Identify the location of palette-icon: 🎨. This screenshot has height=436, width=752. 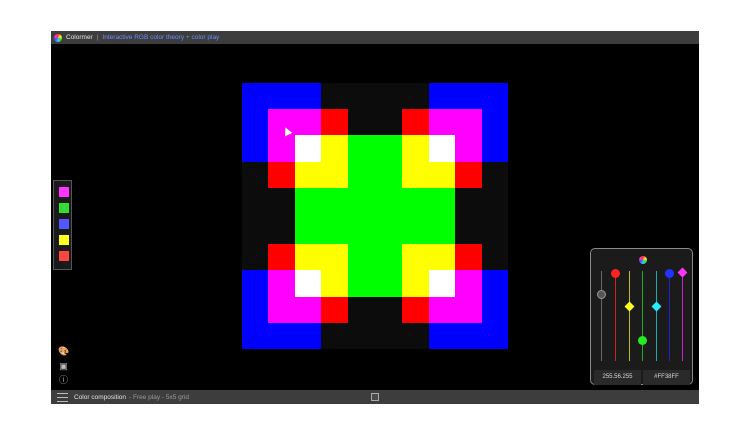
(63, 351).